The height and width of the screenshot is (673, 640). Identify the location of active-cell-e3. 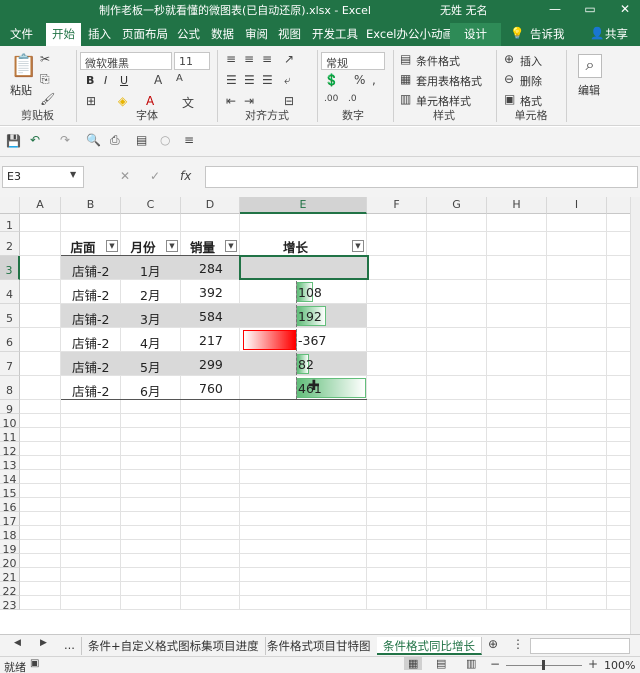
(304, 267).